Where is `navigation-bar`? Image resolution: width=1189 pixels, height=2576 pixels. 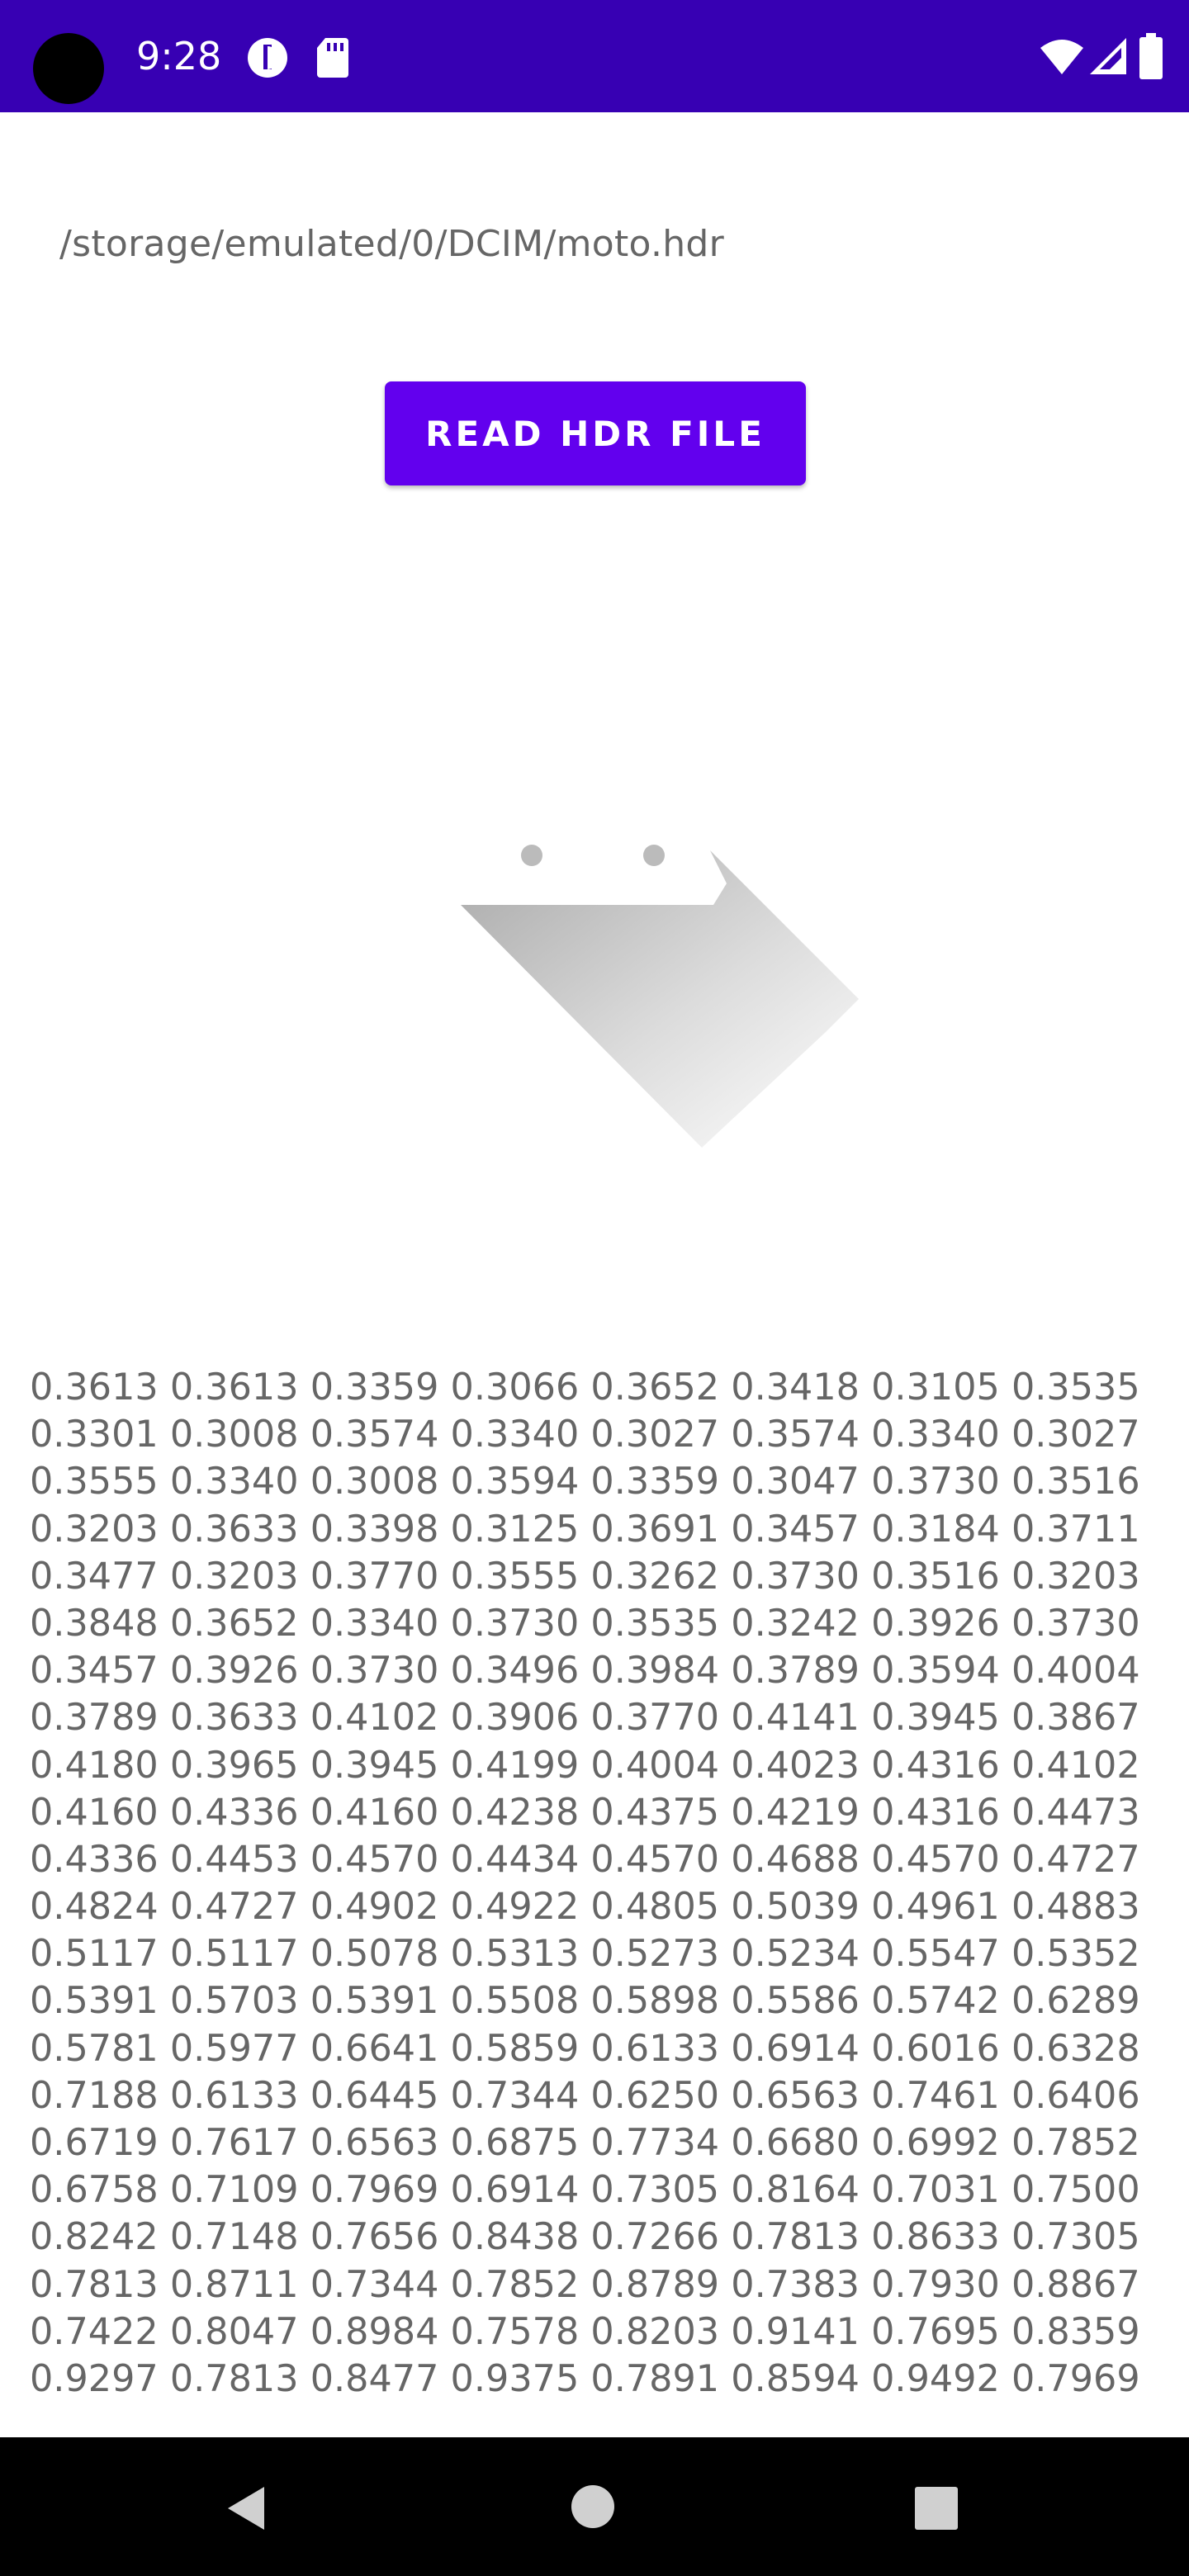 navigation-bar is located at coordinates (594, 2506).